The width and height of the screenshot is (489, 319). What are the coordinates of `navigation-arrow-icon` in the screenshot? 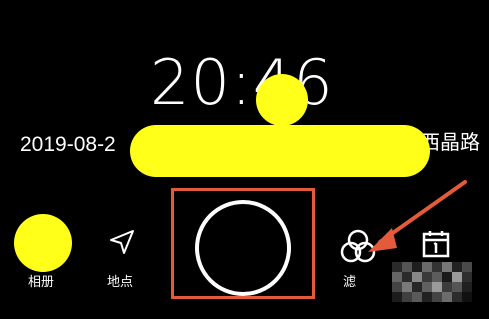 It's located at (122, 242).